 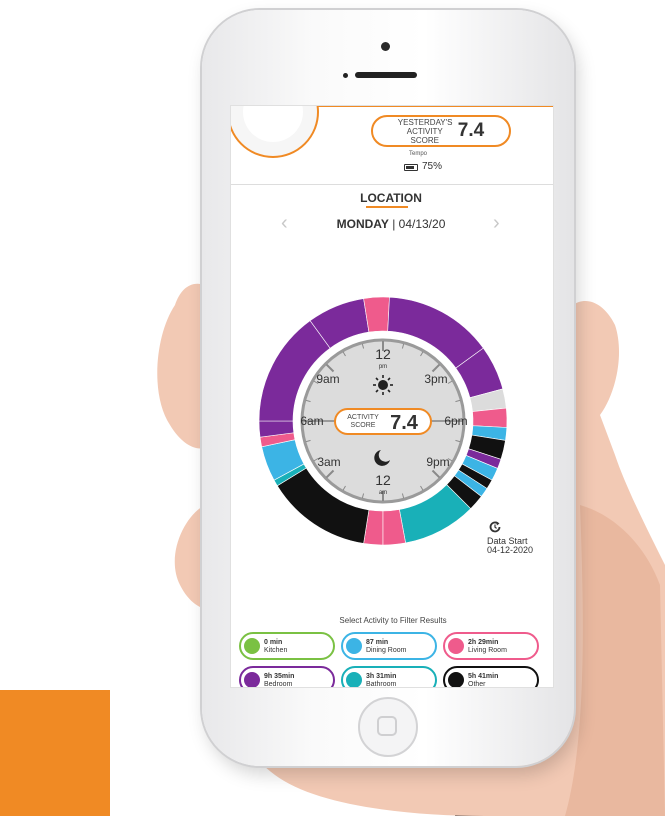 What do you see at coordinates (383, 367) in the screenshot?
I see `label-pm: pm` at bounding box center [383, 367].